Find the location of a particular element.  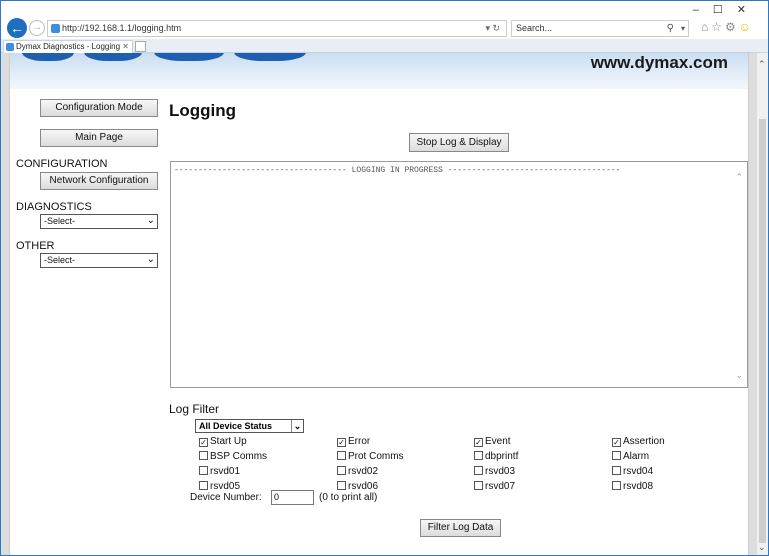

search-icon: ⚲ is located at coordinates (670, 28).